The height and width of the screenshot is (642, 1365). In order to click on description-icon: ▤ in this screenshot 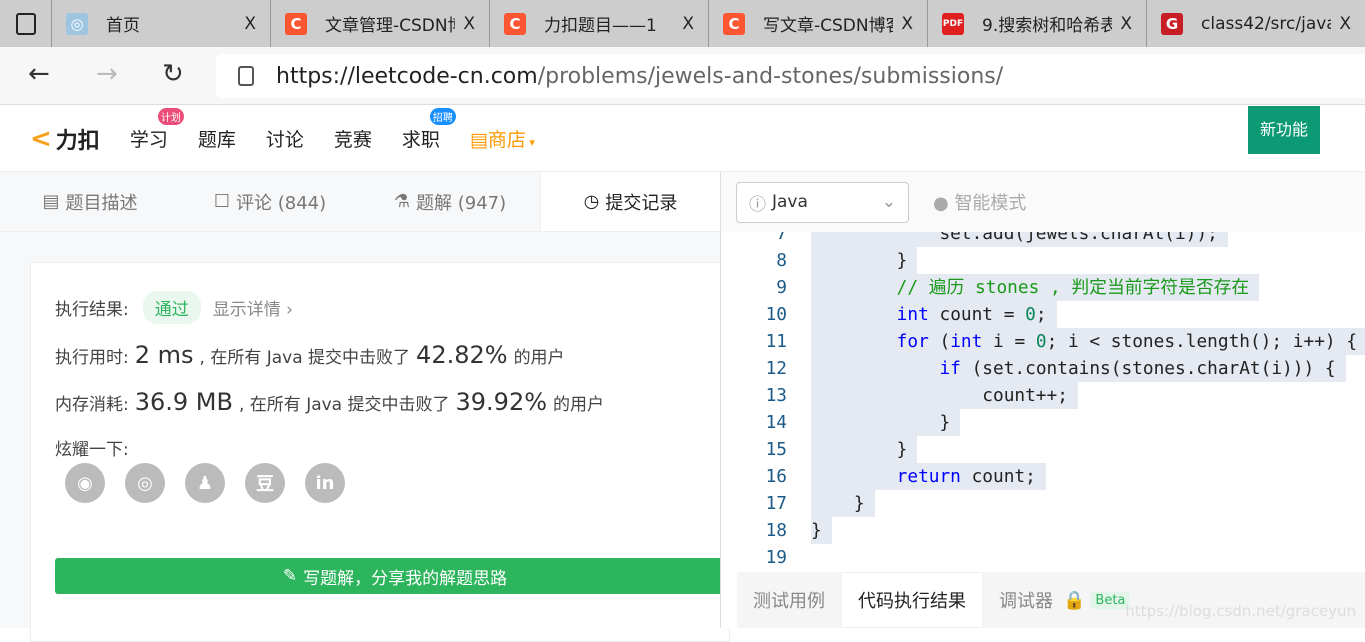, I will do `click(51, 201)`.